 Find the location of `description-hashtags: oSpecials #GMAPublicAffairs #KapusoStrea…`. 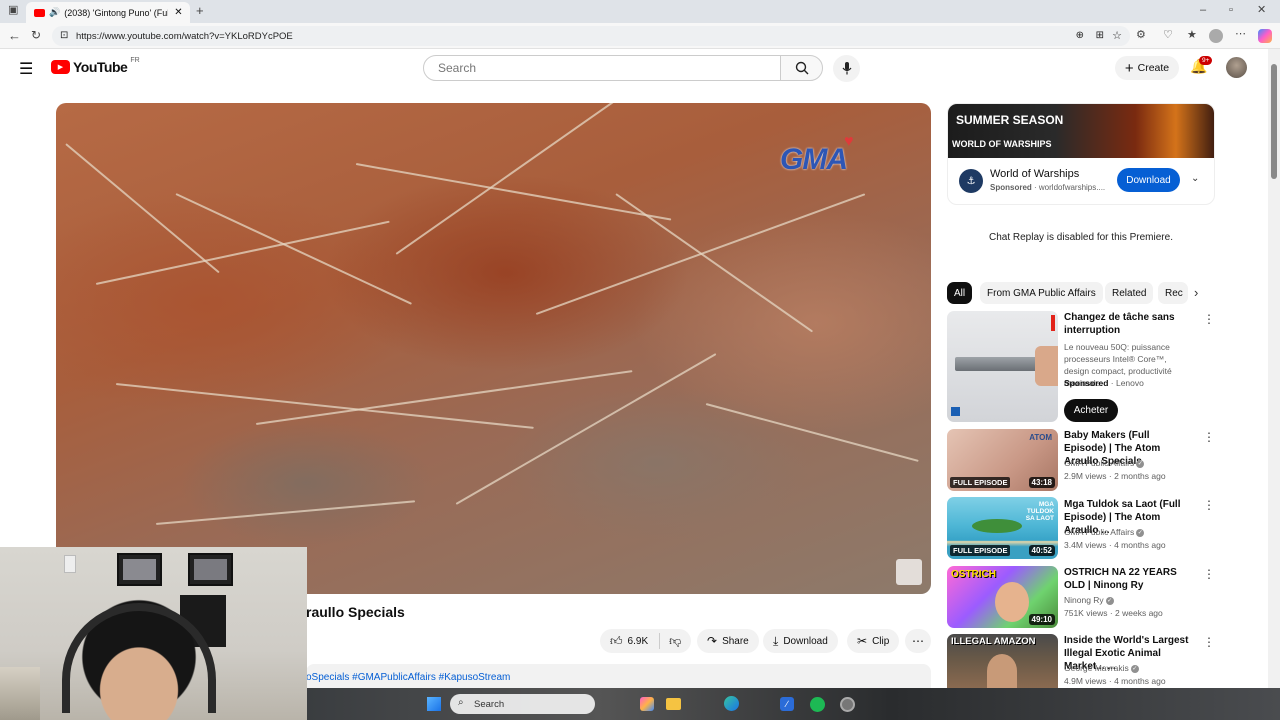

description-hashtags: oSpecials #GMAPublicAffairs #KapusoStrea… is located at coordinates (408, 677).